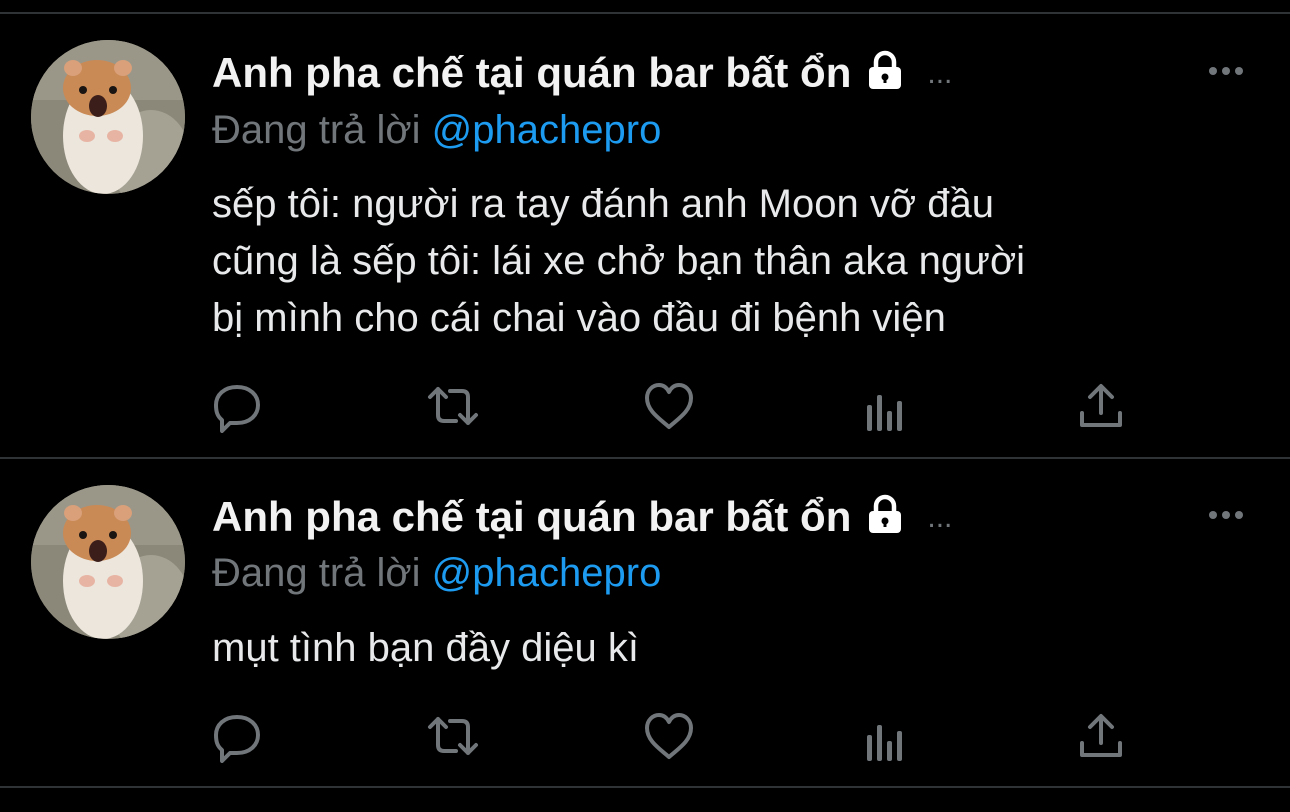 The image size is (1290, 812). I want to click on tweet-text-line: mụt tình bạn đầy diệu kì, so click(425, 648).